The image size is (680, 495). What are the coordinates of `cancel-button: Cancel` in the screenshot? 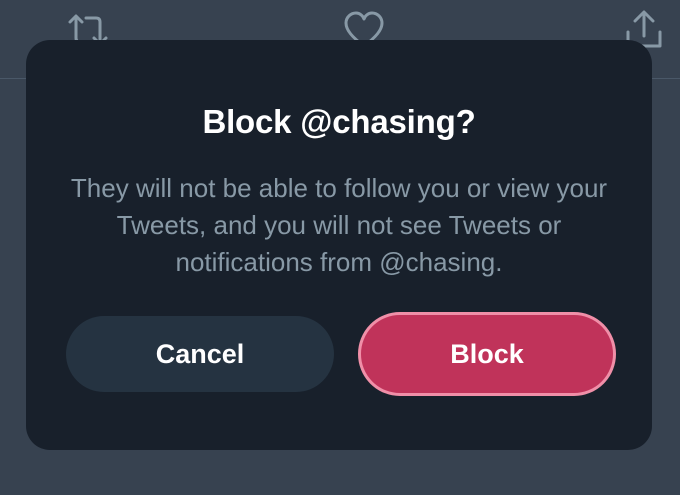 It's located at (200, 354).